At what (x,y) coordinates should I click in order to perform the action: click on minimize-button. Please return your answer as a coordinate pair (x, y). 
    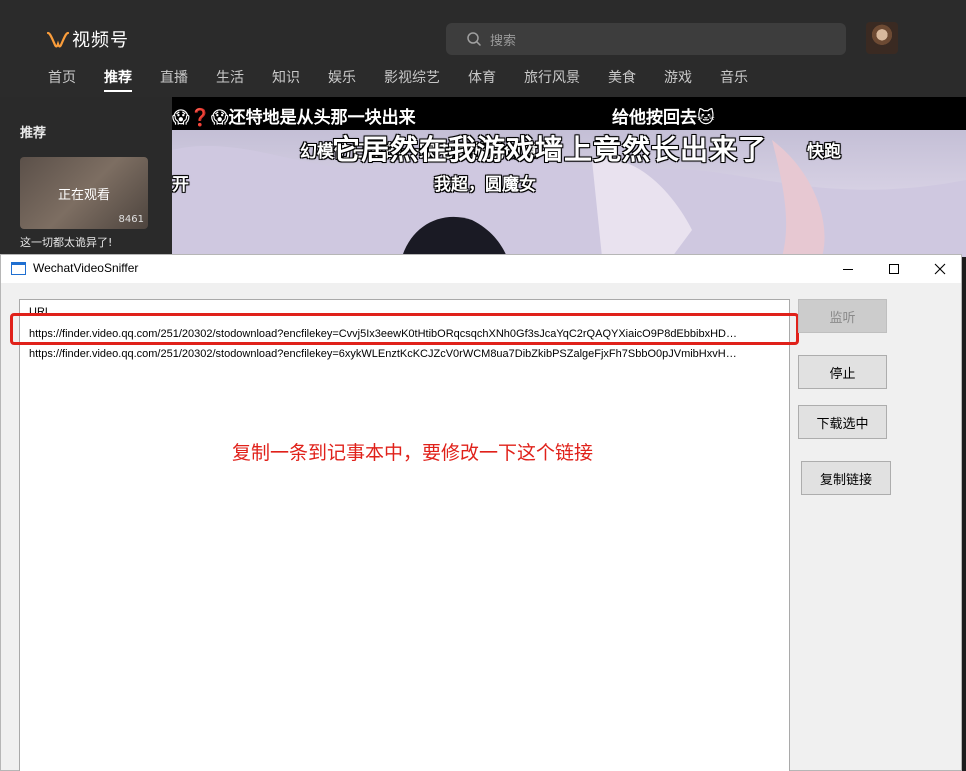
    Looking at the image, I should click on (848, 269).